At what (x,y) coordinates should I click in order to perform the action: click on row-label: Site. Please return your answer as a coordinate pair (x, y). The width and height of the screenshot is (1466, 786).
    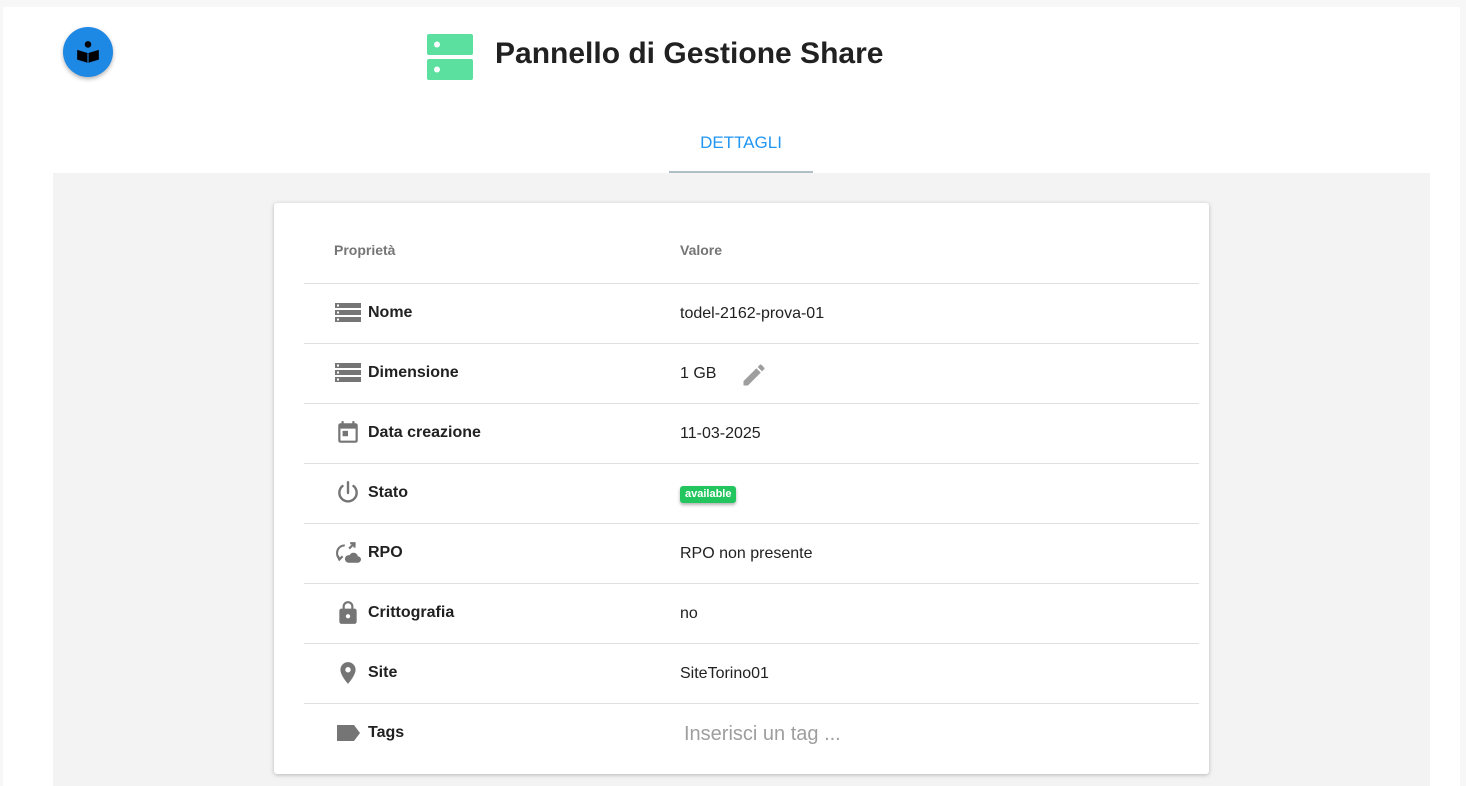
    Looking at the image, I should click on (383, 672).